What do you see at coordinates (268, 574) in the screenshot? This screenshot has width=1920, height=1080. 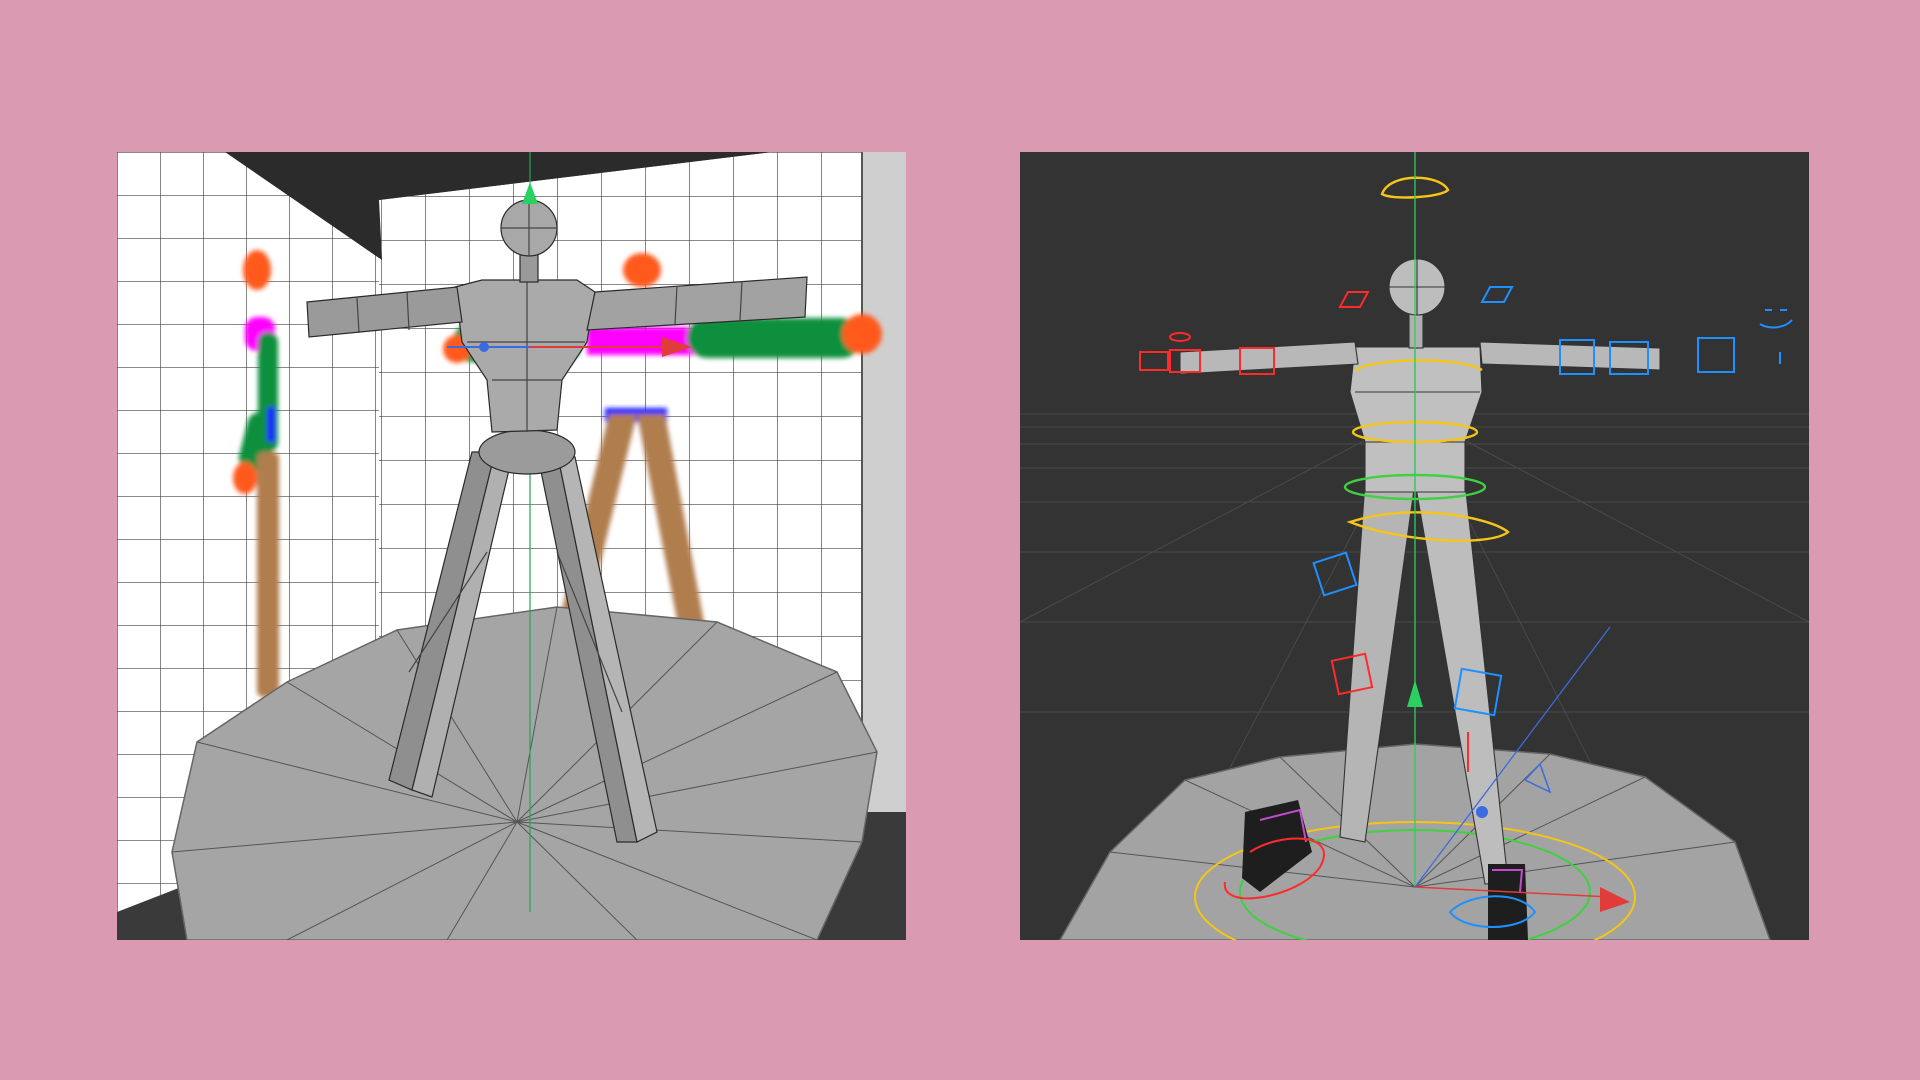 I see `sketch-leg` at bounding box center [268, 574].